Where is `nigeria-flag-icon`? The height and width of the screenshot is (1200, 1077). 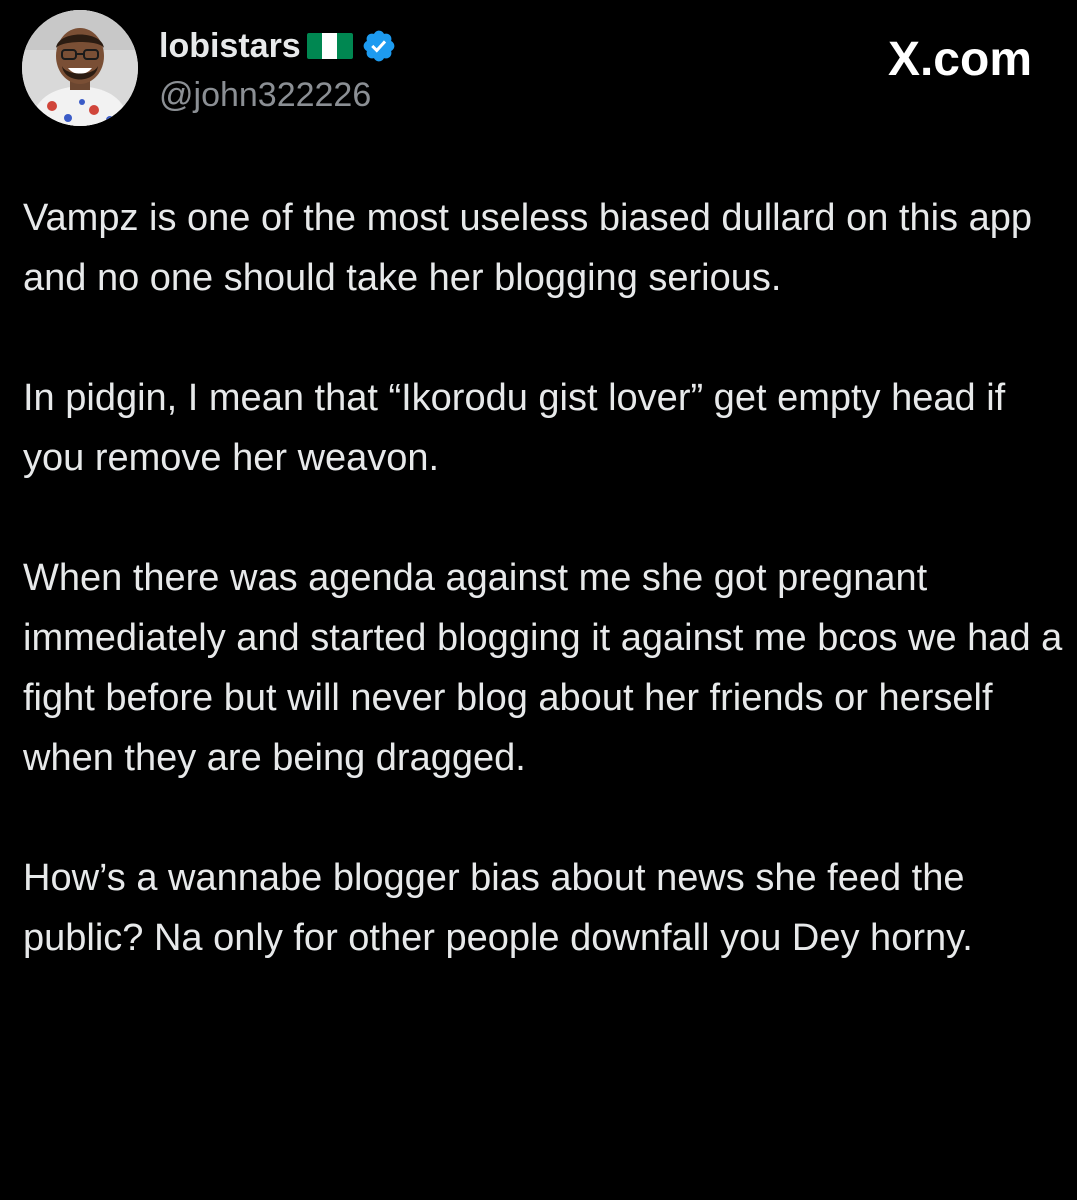
nigeria-flag-icon is located at coordinates (329, 46).